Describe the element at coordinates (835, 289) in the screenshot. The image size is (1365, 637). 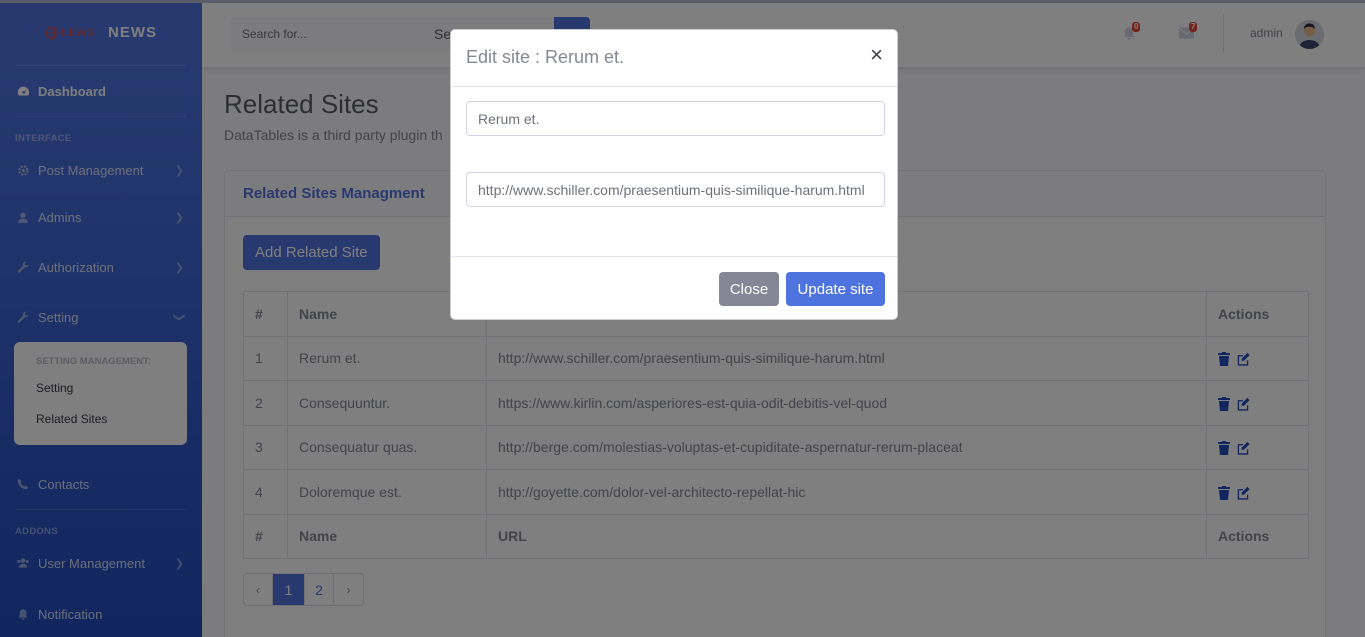
I see `update-site-button: Update site` at that location.